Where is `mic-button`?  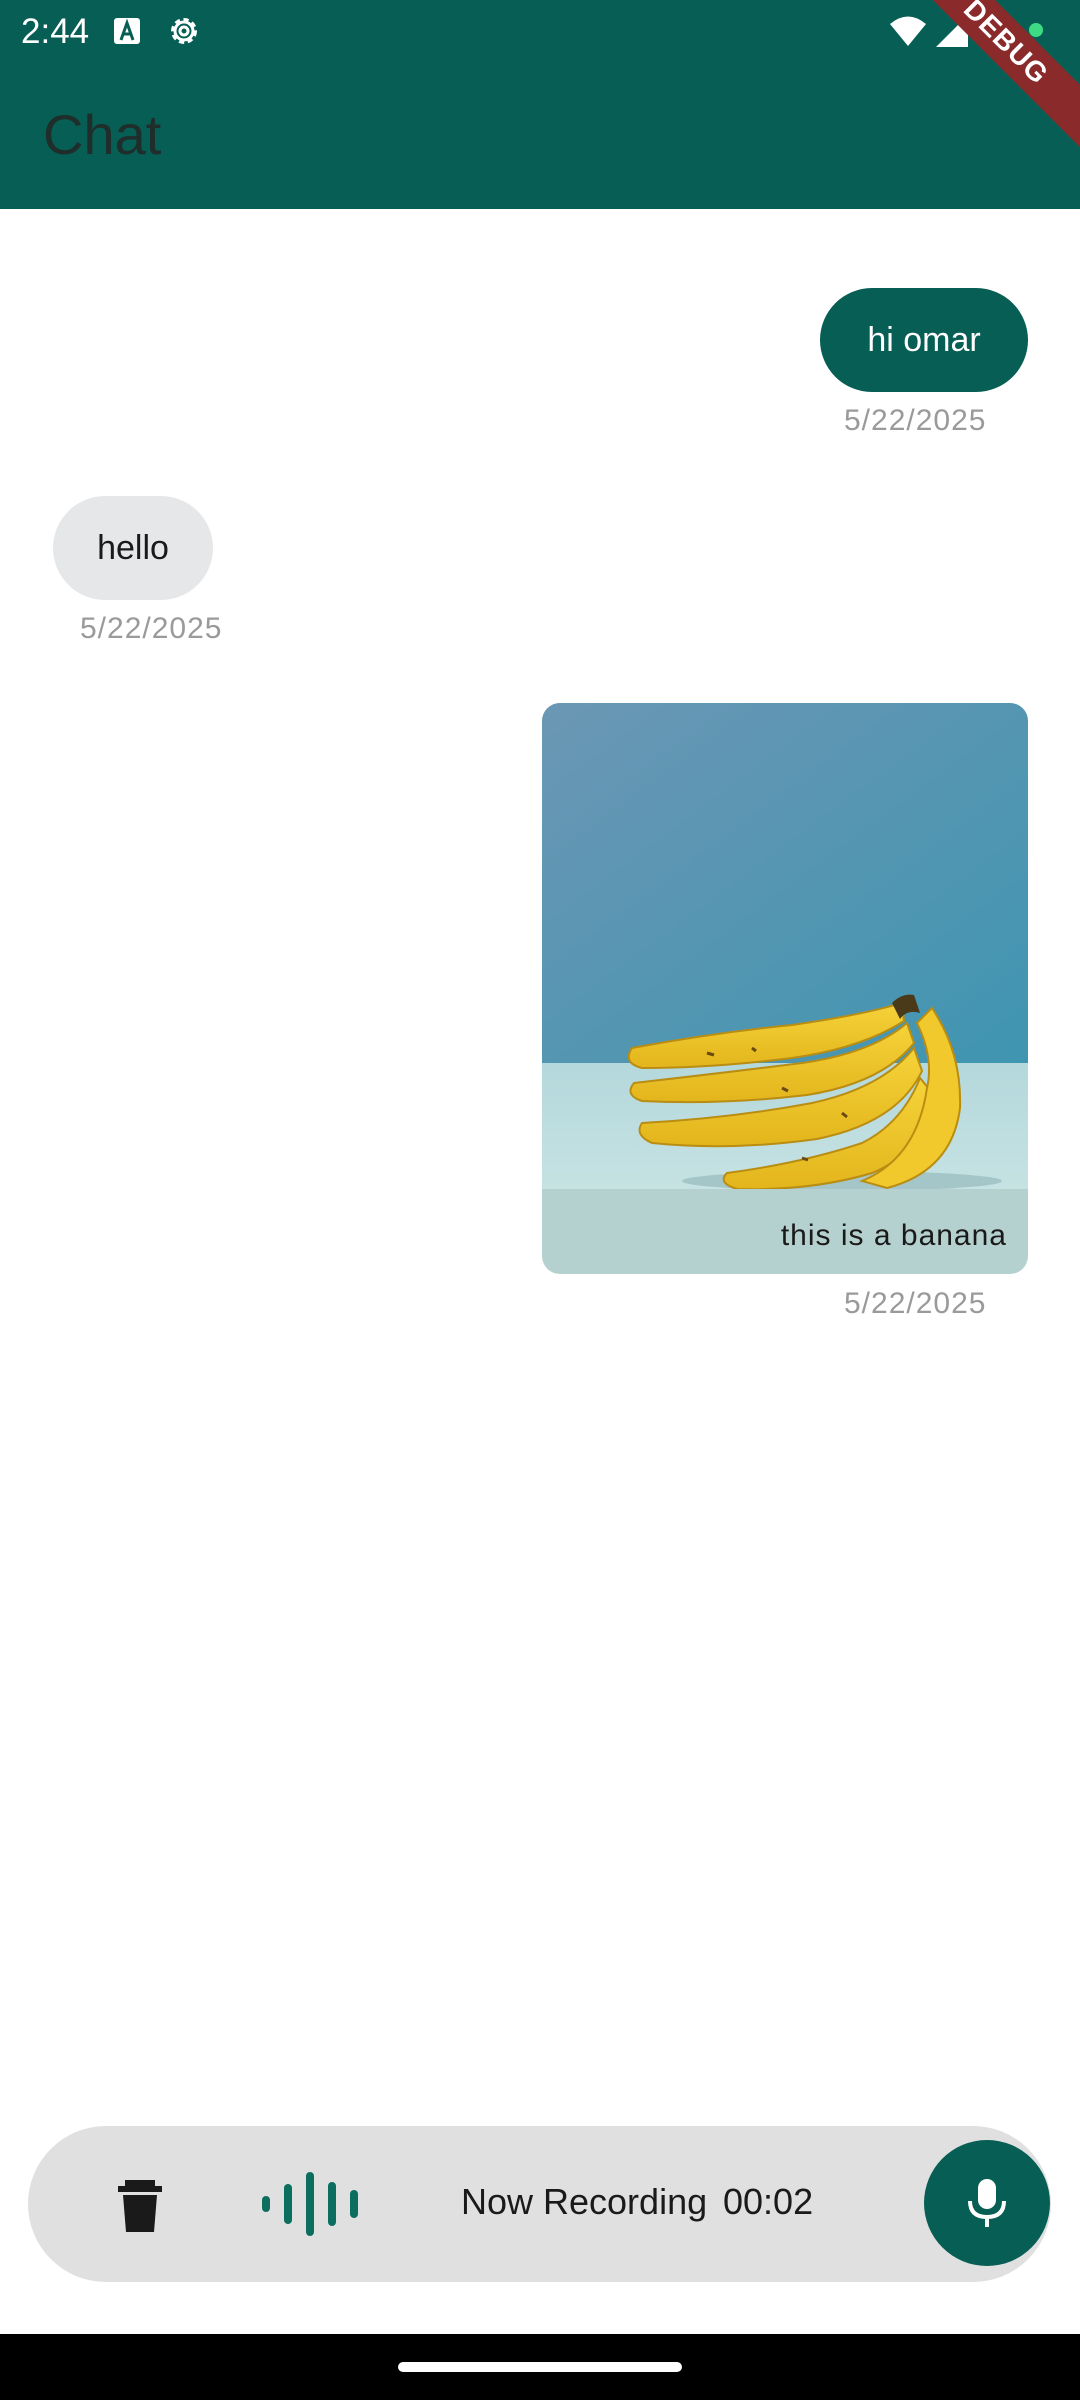 mic-button is located at coordinates (987, 2203).